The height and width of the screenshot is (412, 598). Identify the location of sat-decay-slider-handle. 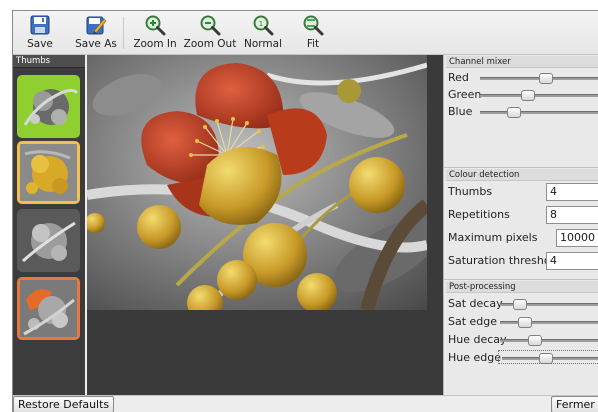
(520, 304).